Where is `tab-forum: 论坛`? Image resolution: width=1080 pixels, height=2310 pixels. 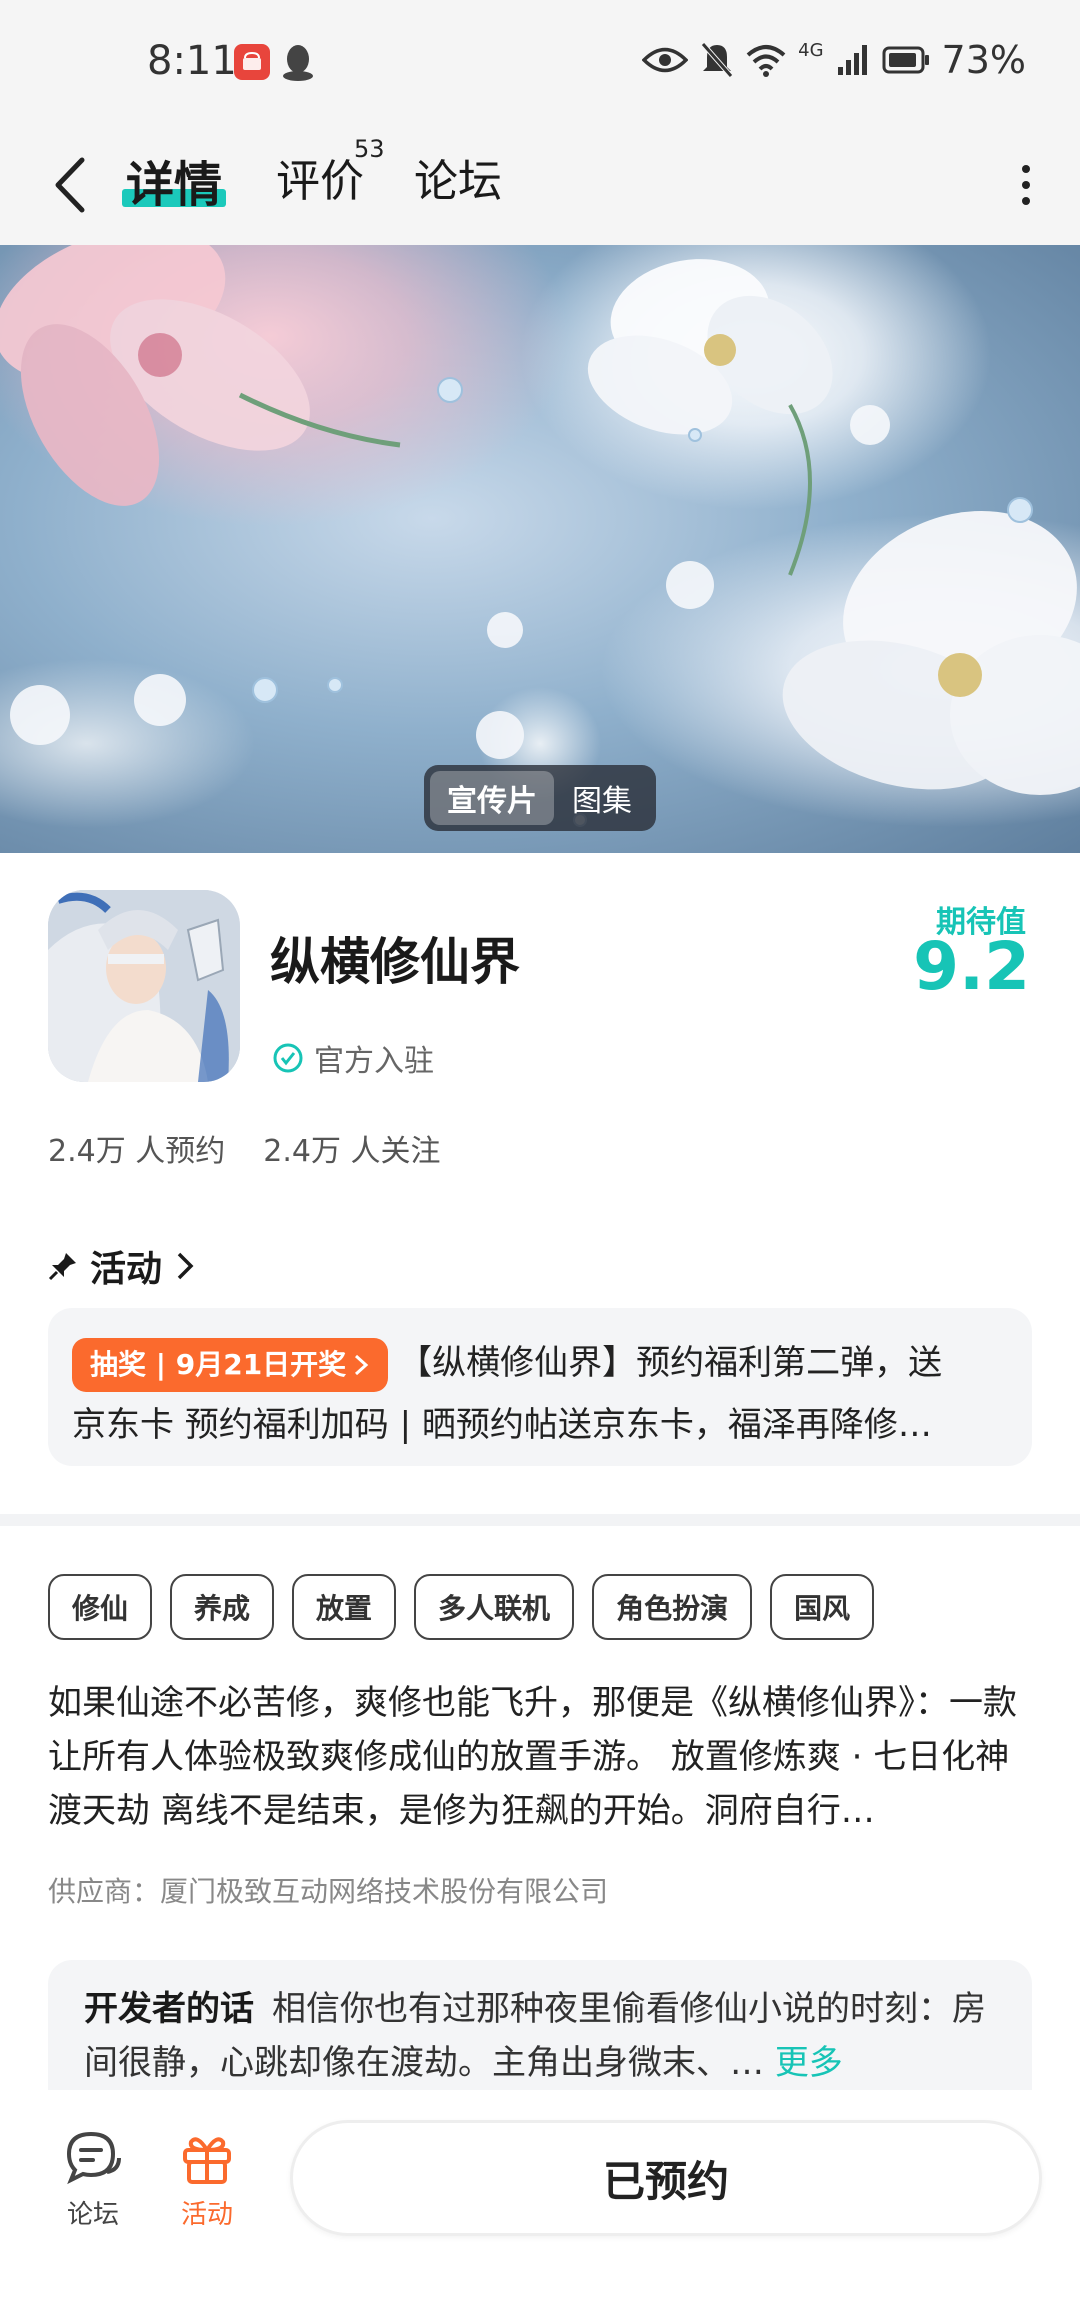
tab-forum: 论坛 is located at coordinates (458, 177).